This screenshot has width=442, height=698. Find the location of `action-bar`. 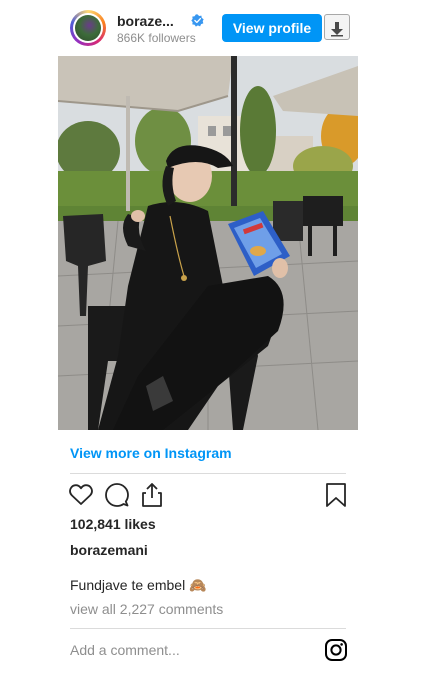

action-bar is located at coordinates (208, 496).